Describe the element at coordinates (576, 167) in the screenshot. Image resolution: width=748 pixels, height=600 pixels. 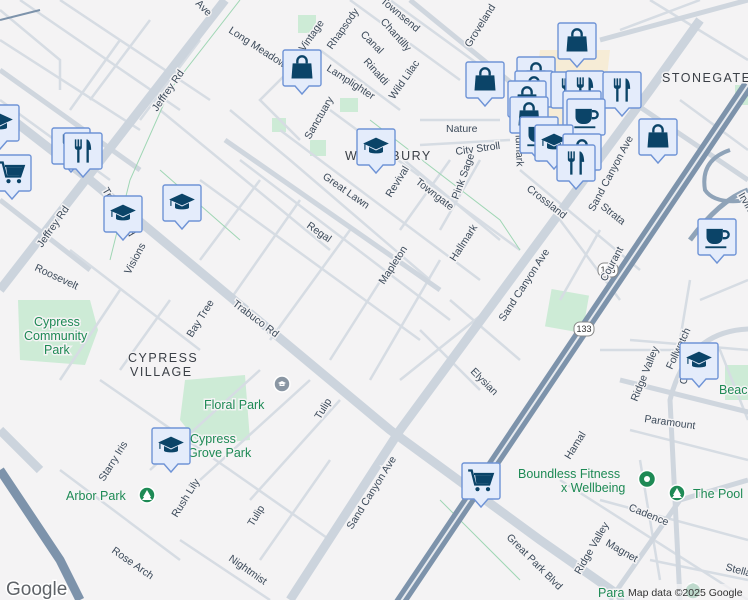
I see `restaurant-marker` at that location.